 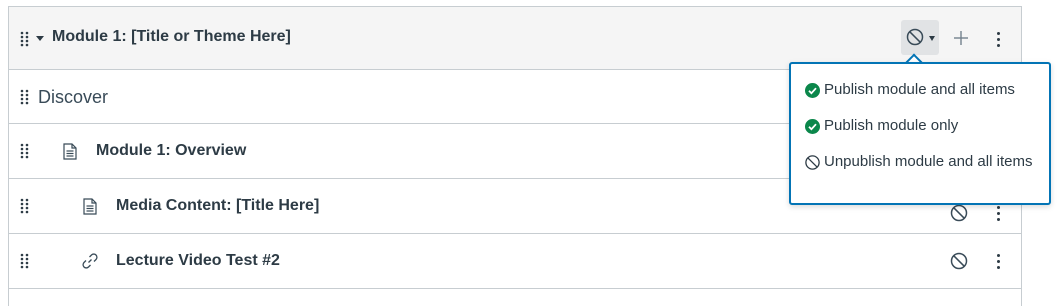 I want to click on publish-all-option: Publish module and all items, so click(x=910, y=90).